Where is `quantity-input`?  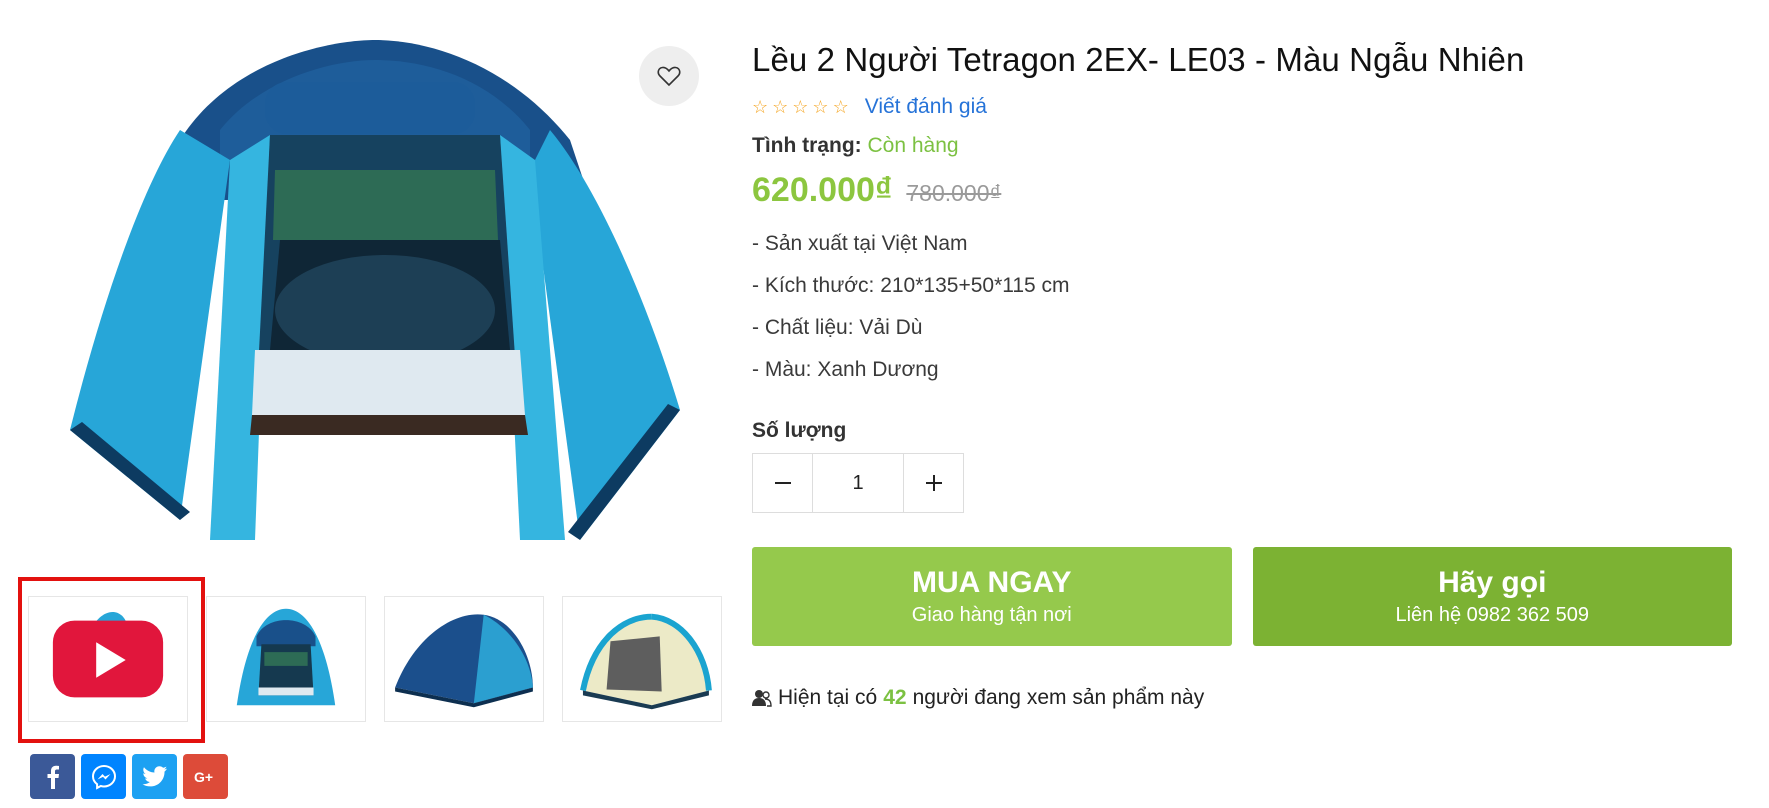 quantity-input is located at coordinates (858, 483).